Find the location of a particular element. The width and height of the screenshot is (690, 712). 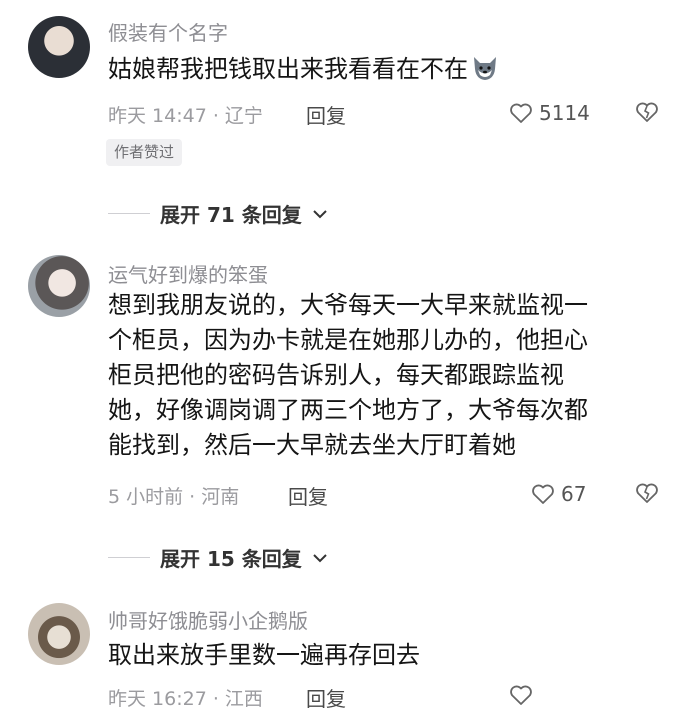

like-count: 5114 is located at coordinates (564, 113).